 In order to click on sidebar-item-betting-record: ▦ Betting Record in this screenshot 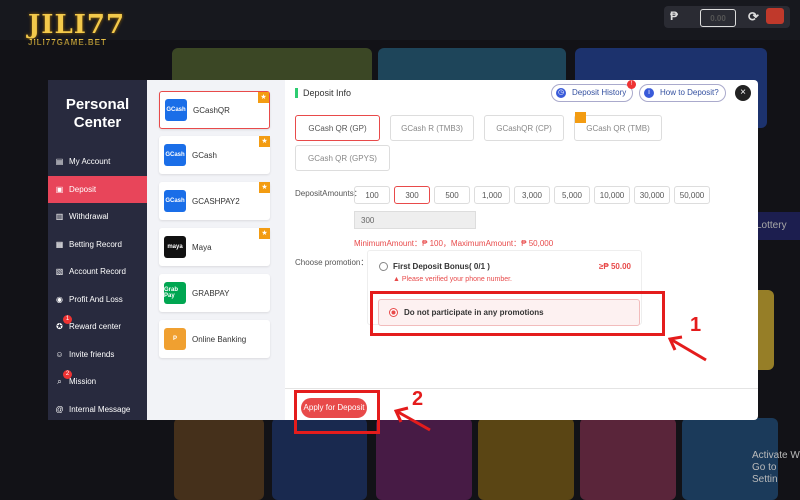, I will do `click(97, 245)`.